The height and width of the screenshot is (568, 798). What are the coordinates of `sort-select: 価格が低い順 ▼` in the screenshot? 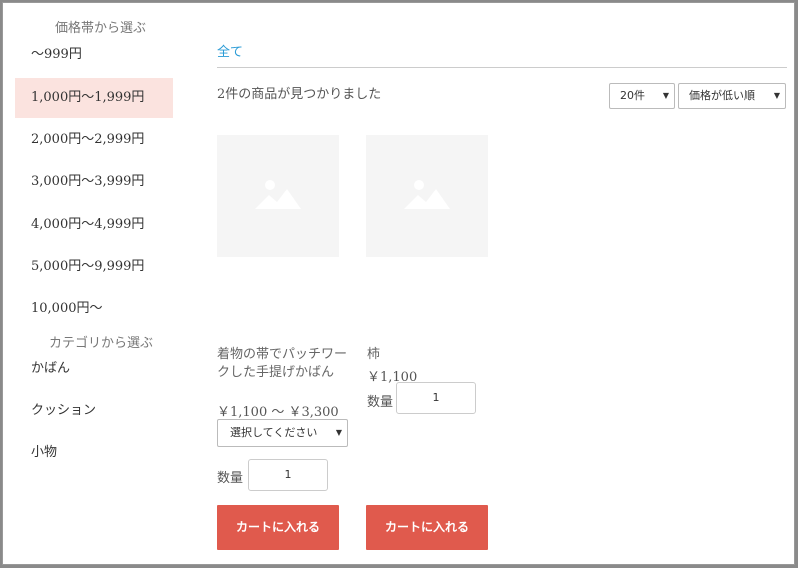 It's located at (732, 96).